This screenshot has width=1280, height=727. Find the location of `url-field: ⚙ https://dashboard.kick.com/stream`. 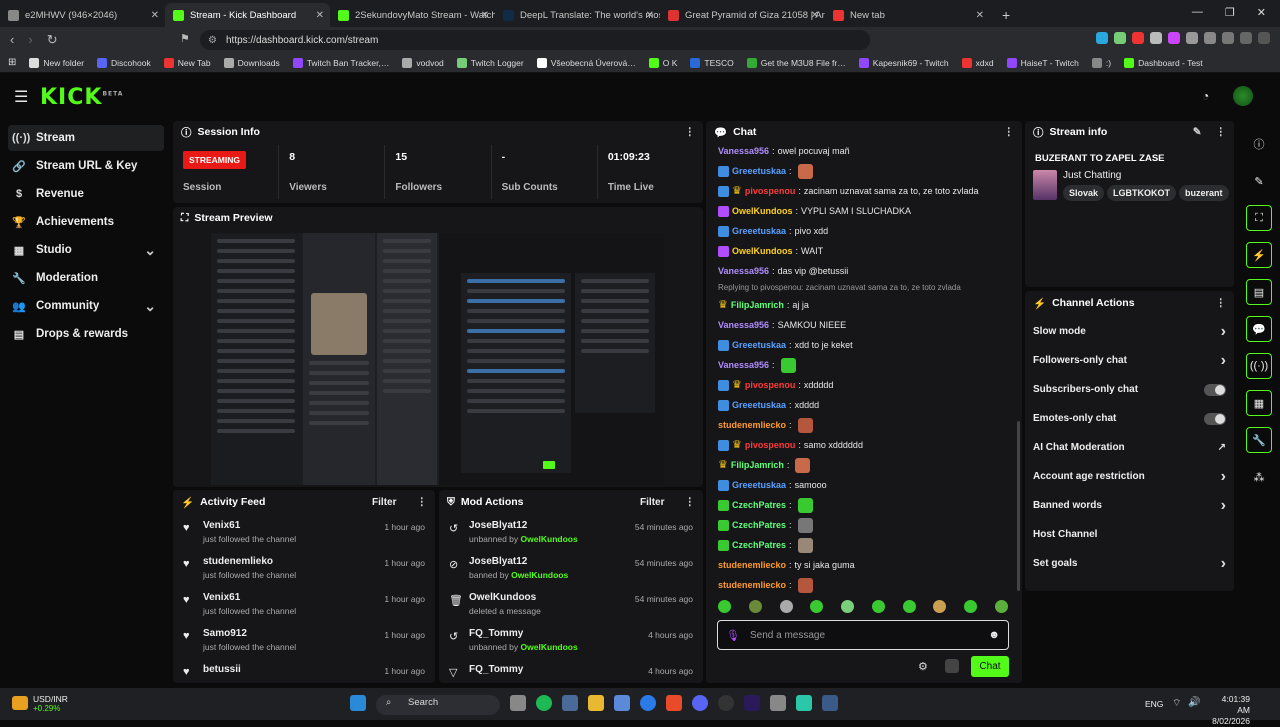

url-field: ⚙ https://dashboard.kick.com/stream is located at coordinates (535, 40).